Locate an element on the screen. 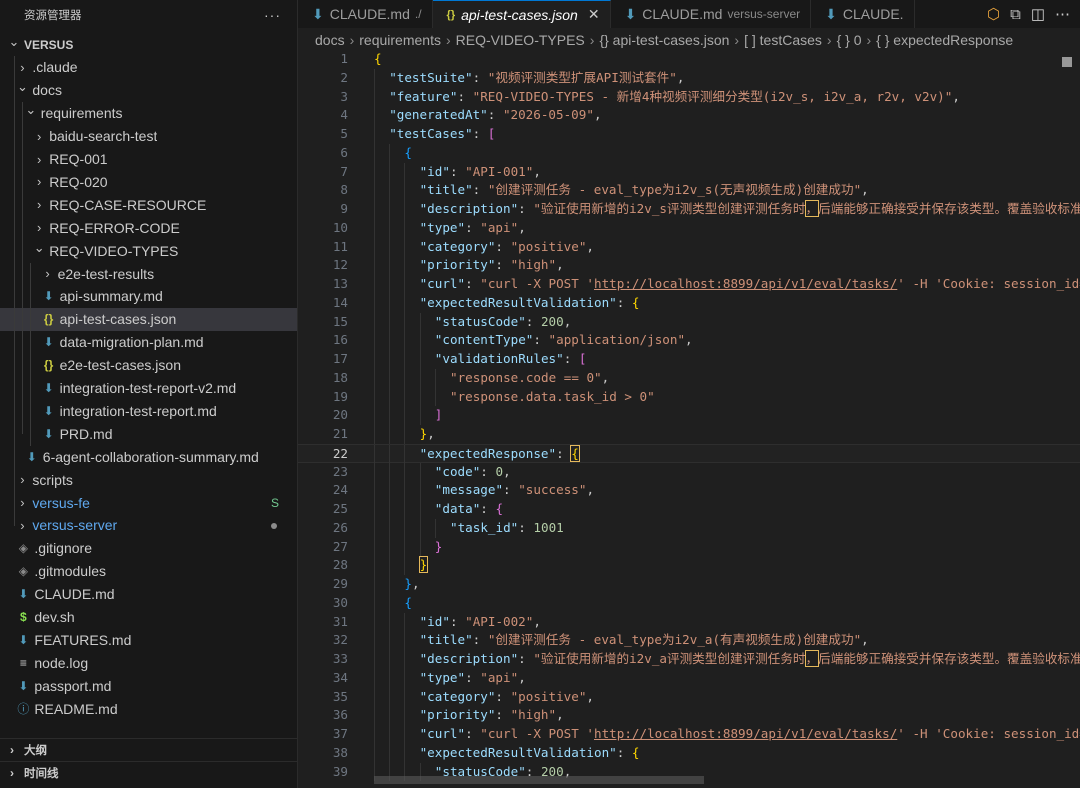 This screenshot has width=1080, height=788. breadcrumb-item: docs is located at coordinates (330, 40).